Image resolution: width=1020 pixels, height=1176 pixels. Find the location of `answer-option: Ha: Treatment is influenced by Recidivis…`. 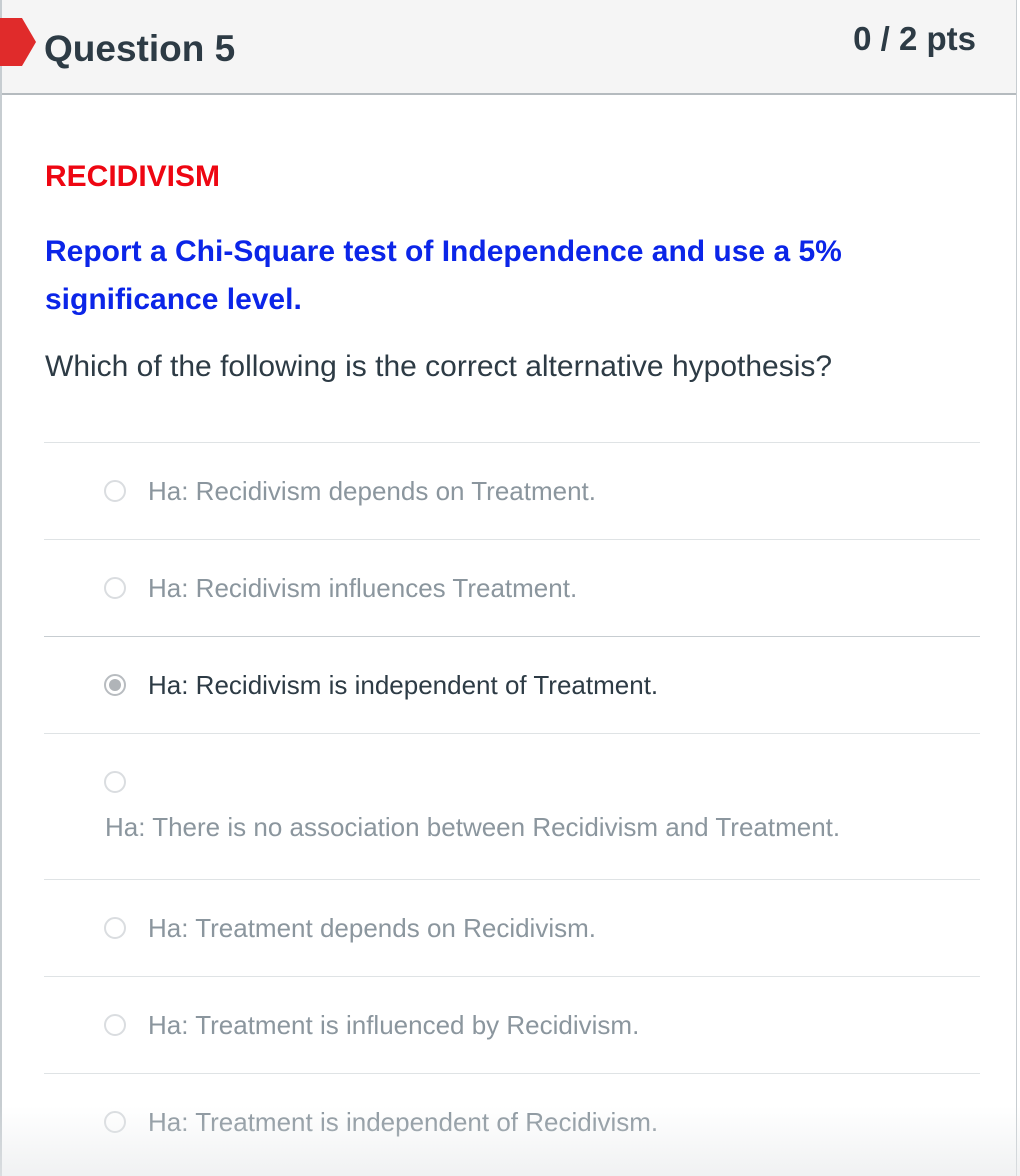

answer-option: Ha: Treatment is influenced by Recidivis… is located at coordinates (512, 1025).